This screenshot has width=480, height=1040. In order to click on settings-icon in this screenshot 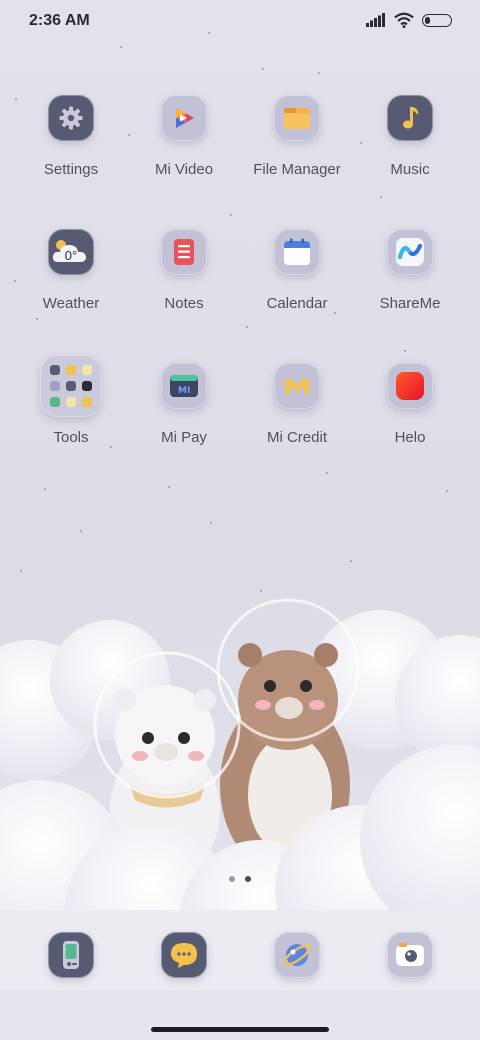, I will do `click(71, 118)`.